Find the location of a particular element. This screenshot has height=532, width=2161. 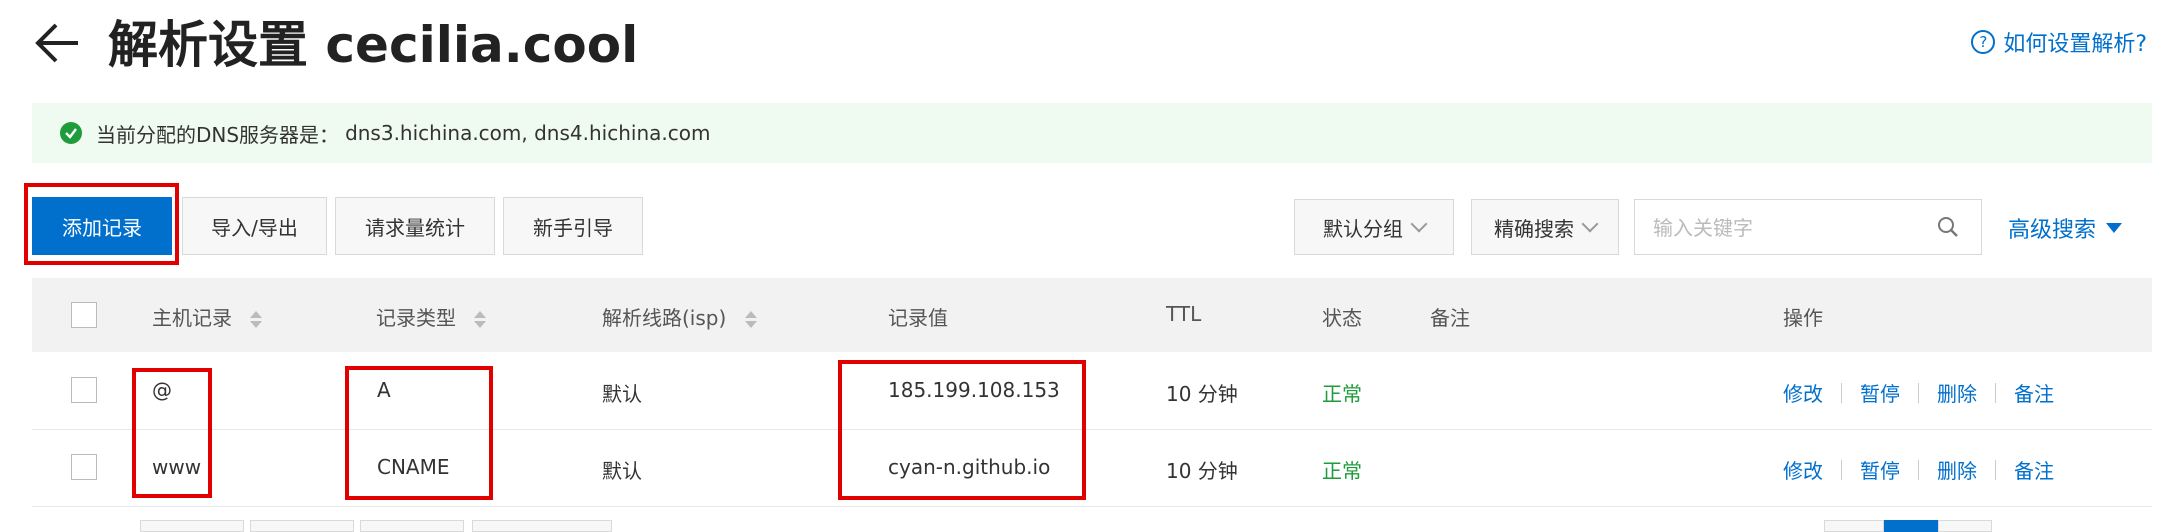

caret-down-icon is located at coordinates (2114, 228).